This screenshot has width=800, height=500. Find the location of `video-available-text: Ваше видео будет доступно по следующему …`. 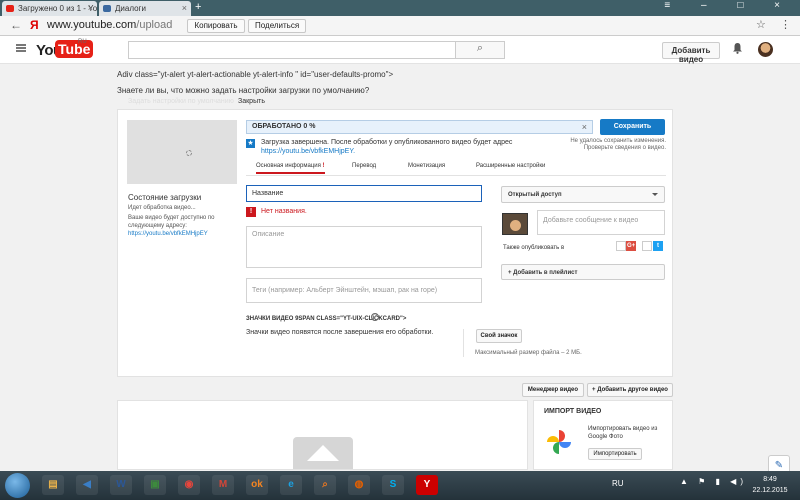

video-available-text: Ваше видео будет доступно по следующему … is located at coordinates (171, 222).